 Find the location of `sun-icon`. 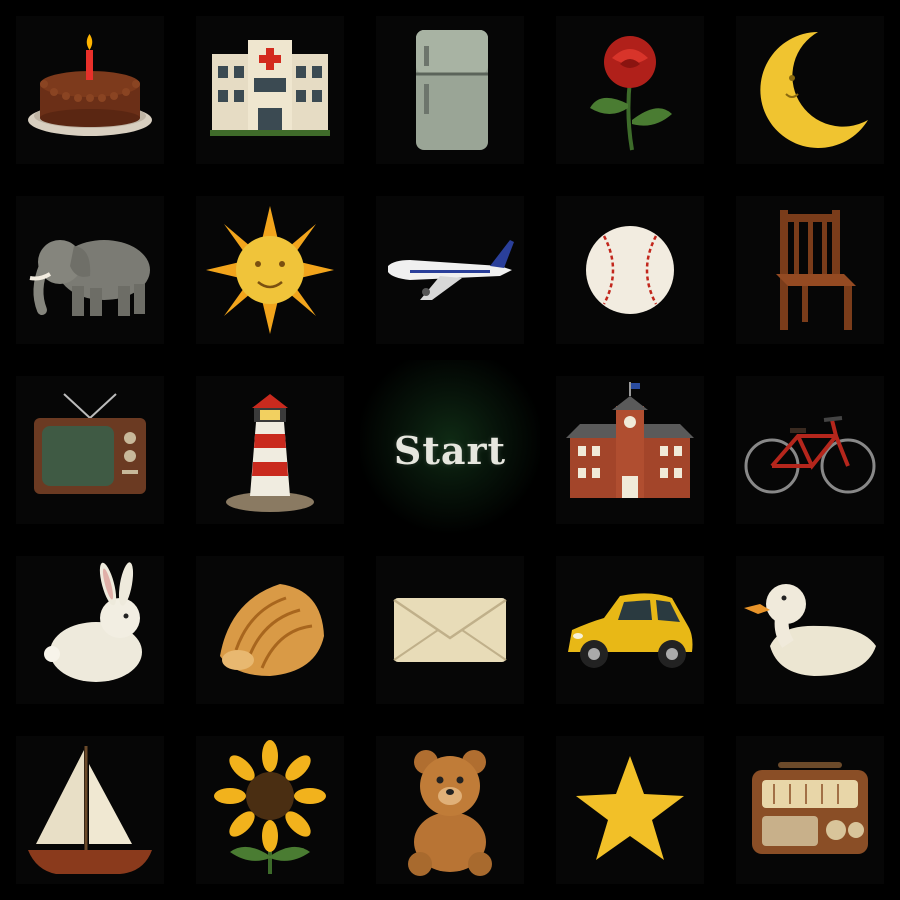

sun-icon is located at coordinates (270, 270).